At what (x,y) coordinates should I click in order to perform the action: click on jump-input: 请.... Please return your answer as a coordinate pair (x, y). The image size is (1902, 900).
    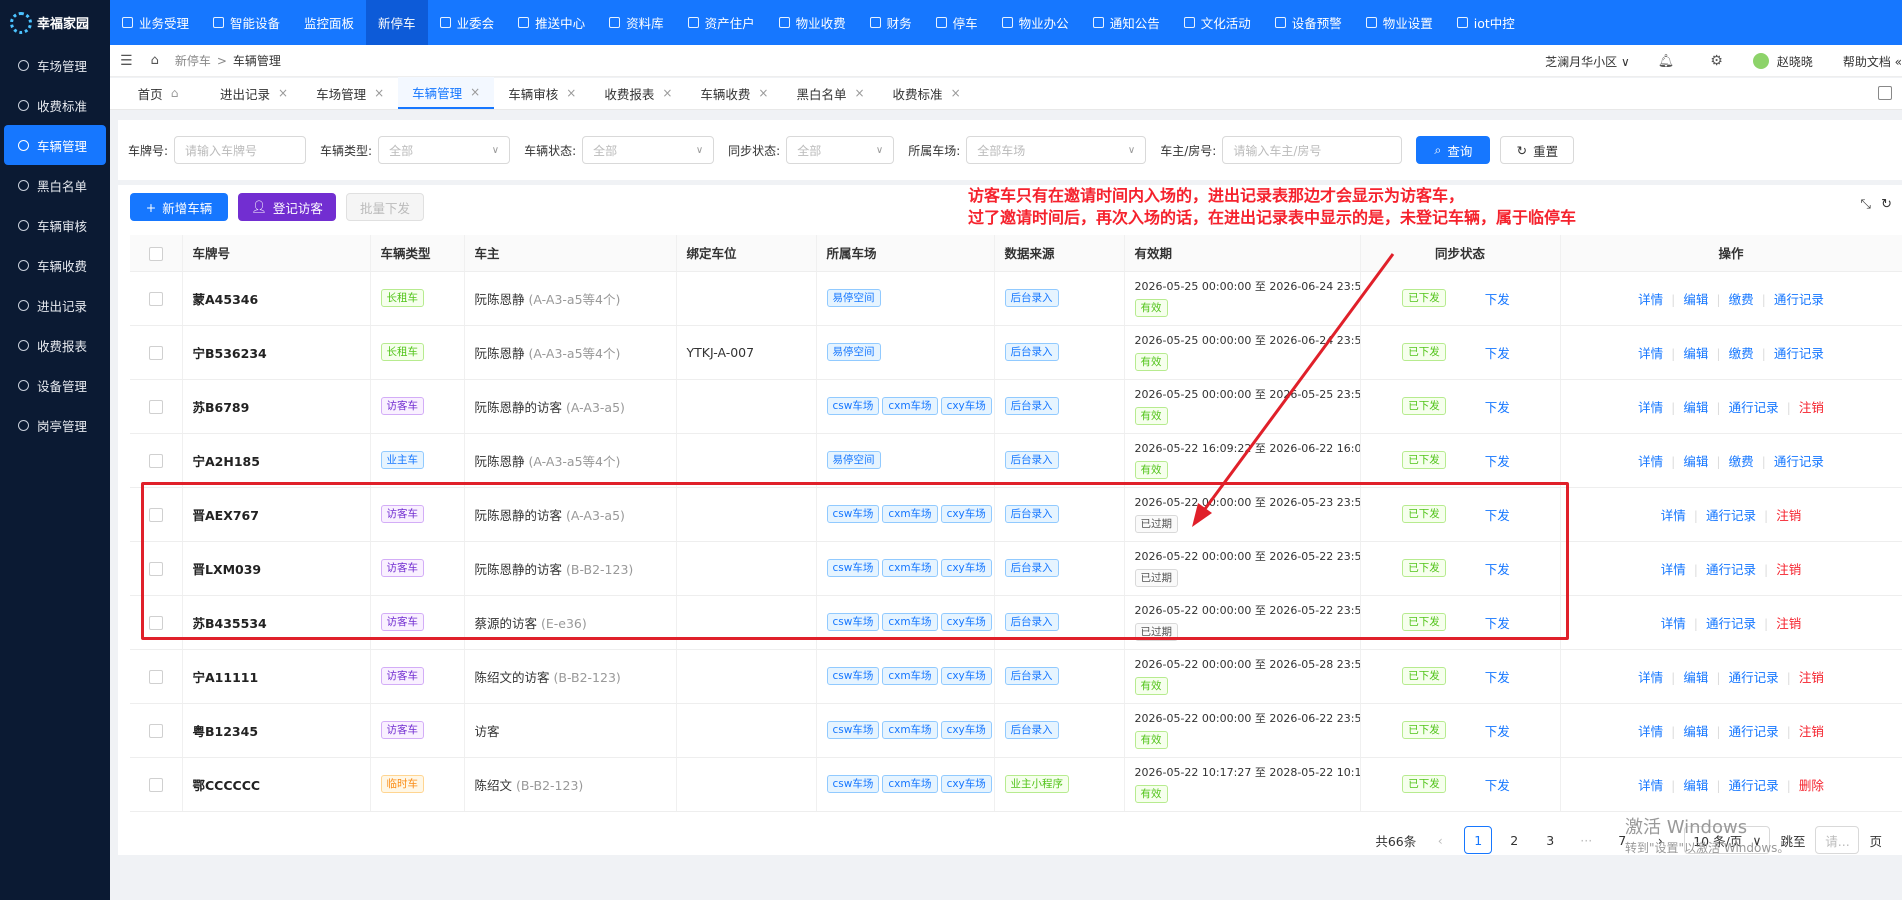
    Looking at the image, I should click on (1837, 840).